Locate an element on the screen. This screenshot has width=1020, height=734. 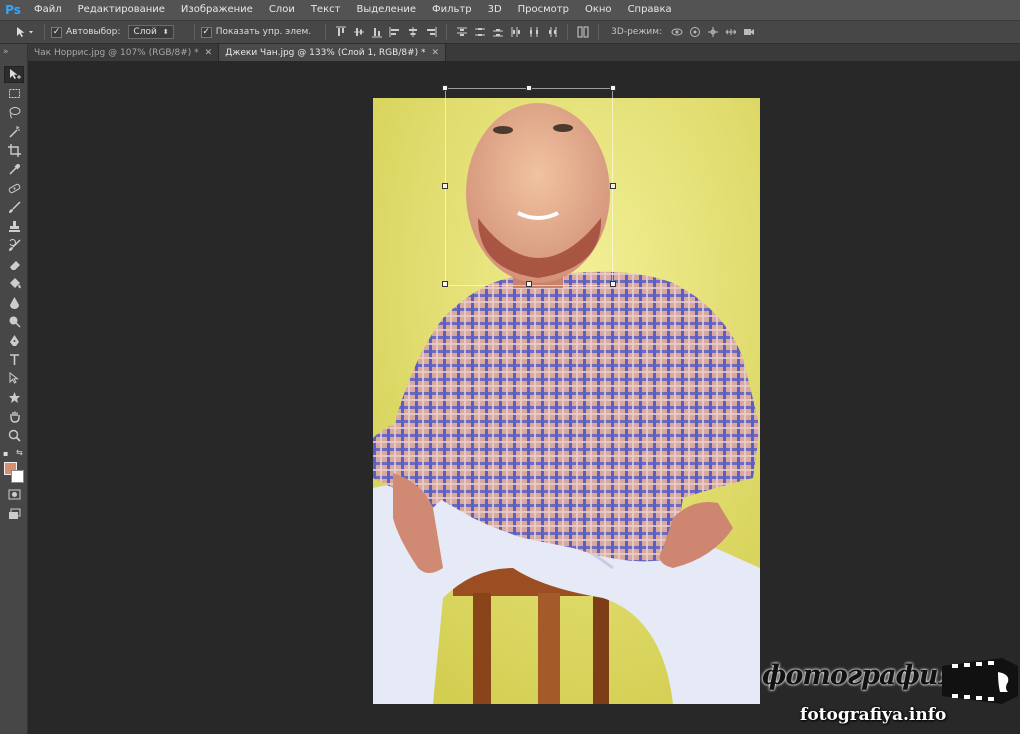
3d-slide-icon is located at coordinates (731, 32).